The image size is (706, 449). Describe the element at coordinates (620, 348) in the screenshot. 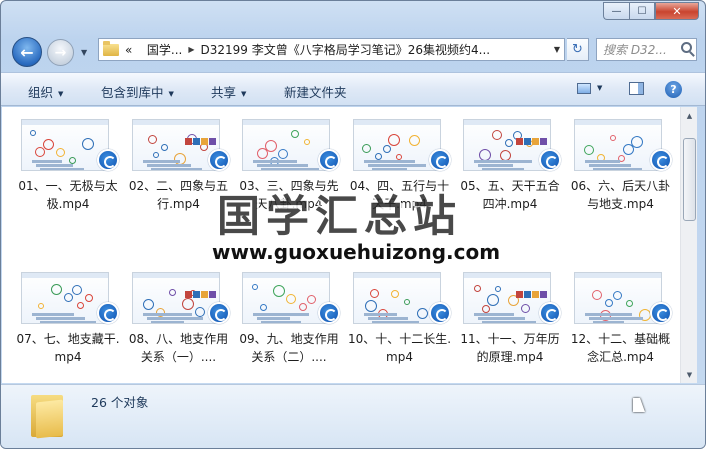

I see `file-name: 12、十二、基础概念汇总.mp4` at that location.